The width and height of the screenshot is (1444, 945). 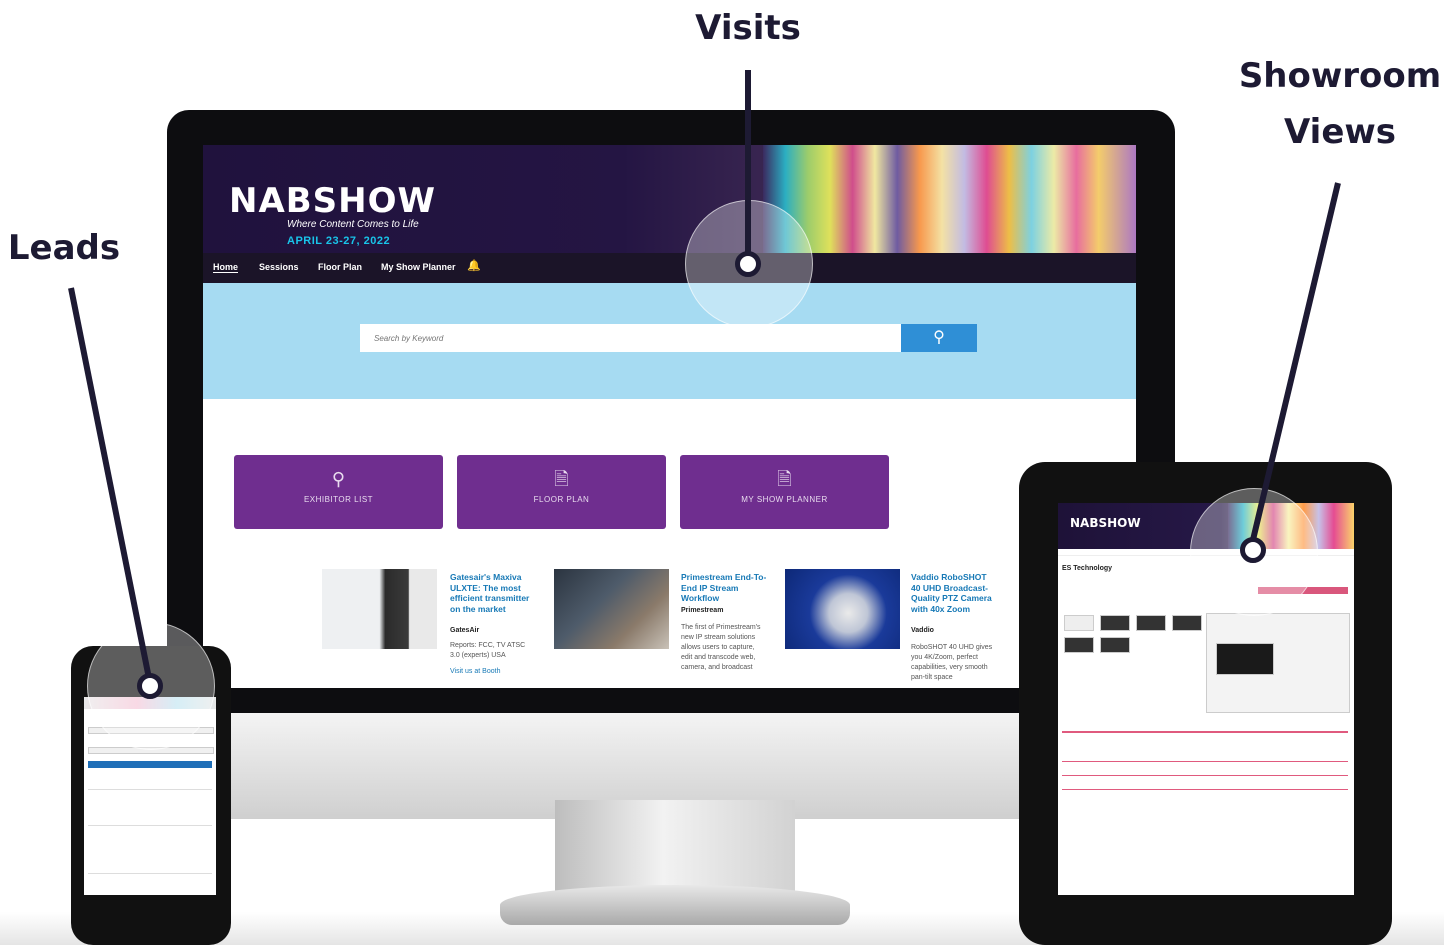 I want to click on visits-marker, so click(x=748, y=264).